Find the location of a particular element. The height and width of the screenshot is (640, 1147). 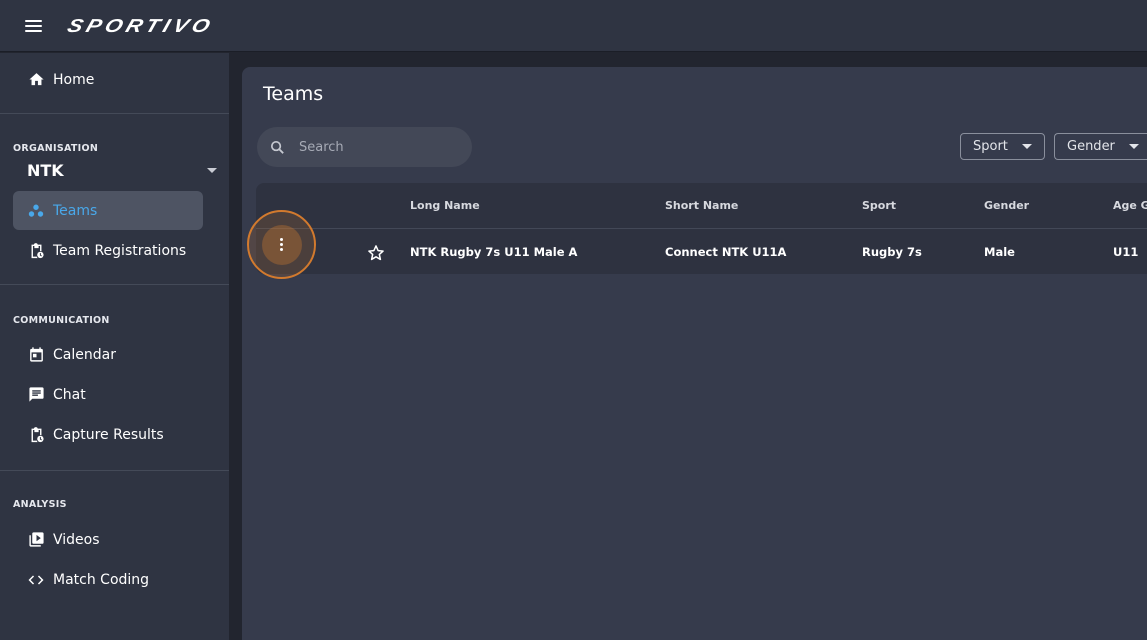

hamburger-menu-icon is located at coordinates (35, 26).